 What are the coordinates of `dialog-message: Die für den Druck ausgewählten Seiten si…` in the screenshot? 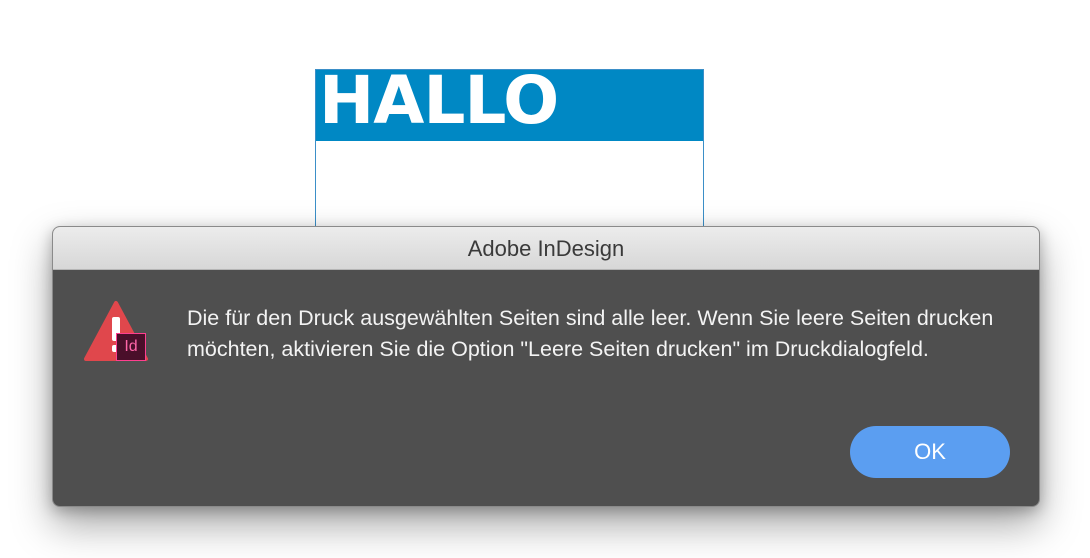 It's located at (590, 333).